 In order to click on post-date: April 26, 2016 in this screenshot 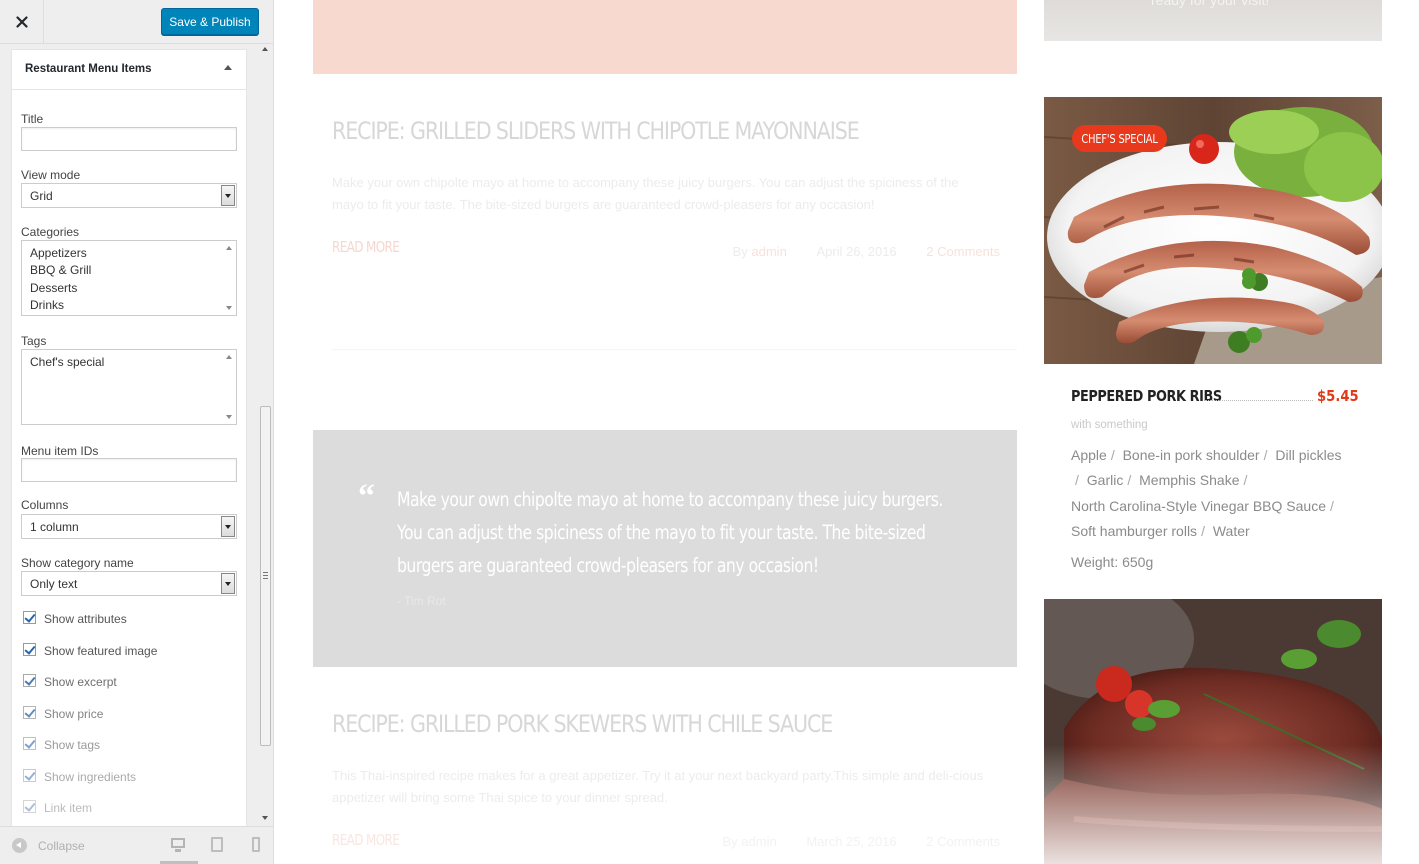, I will do `click(856, 251)`.